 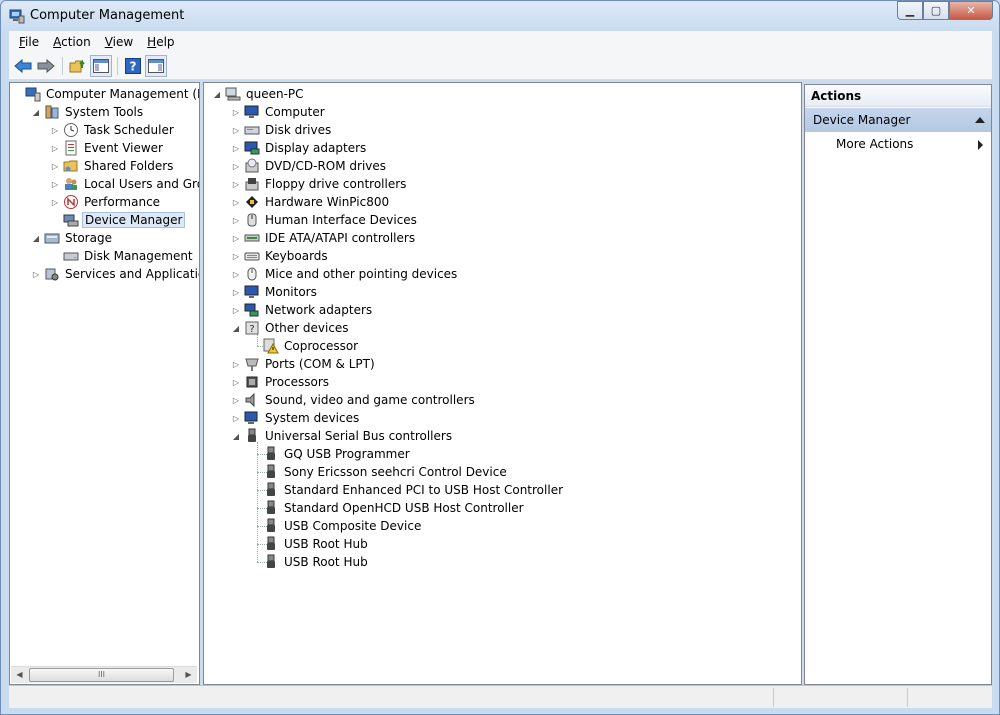 I want to click on monitor-icon, so click(x=252, y=292).